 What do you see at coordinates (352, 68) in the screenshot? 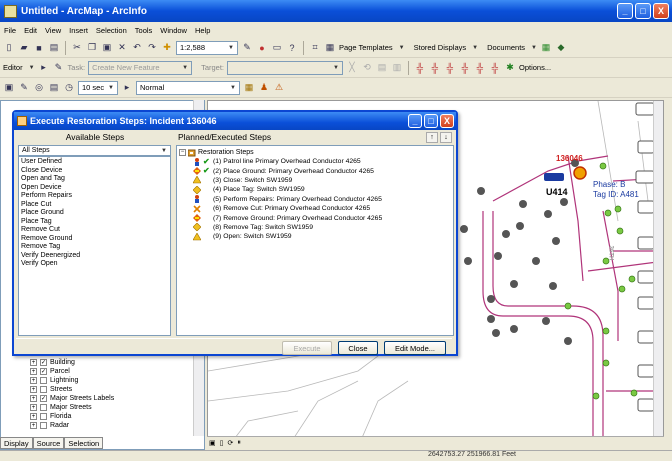
I see `split-icon: ╳` at bounding box center [352, 68].